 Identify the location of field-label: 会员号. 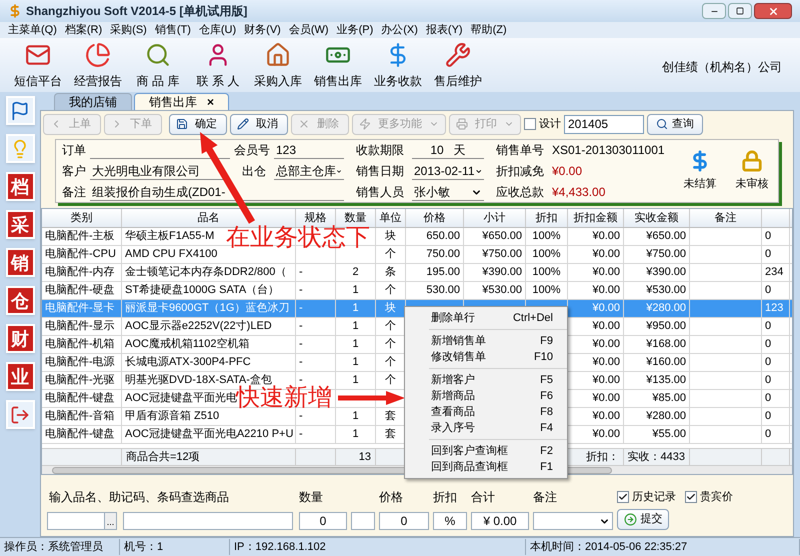
(252, 150).